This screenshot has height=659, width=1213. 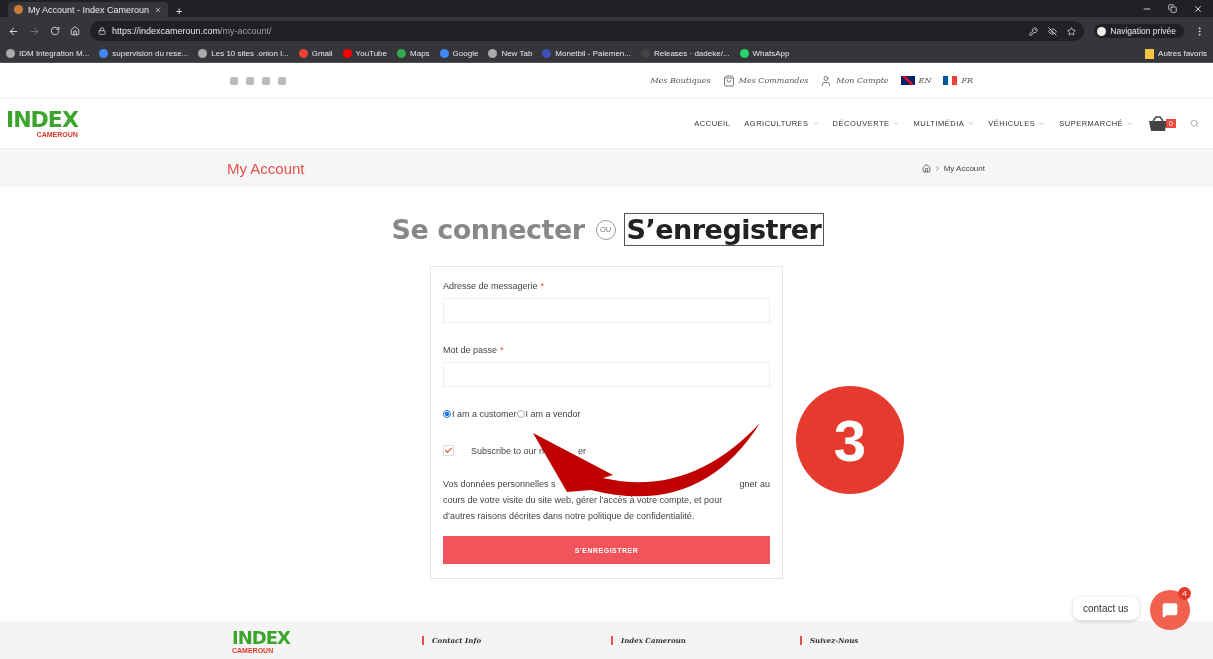 I want to click on star-icon, so click(x=1072, y=31).